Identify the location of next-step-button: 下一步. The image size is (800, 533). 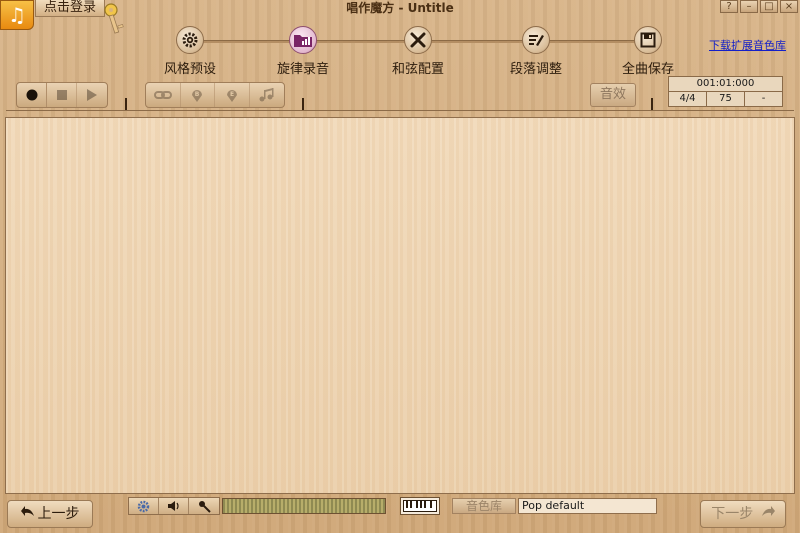
(743, 514).